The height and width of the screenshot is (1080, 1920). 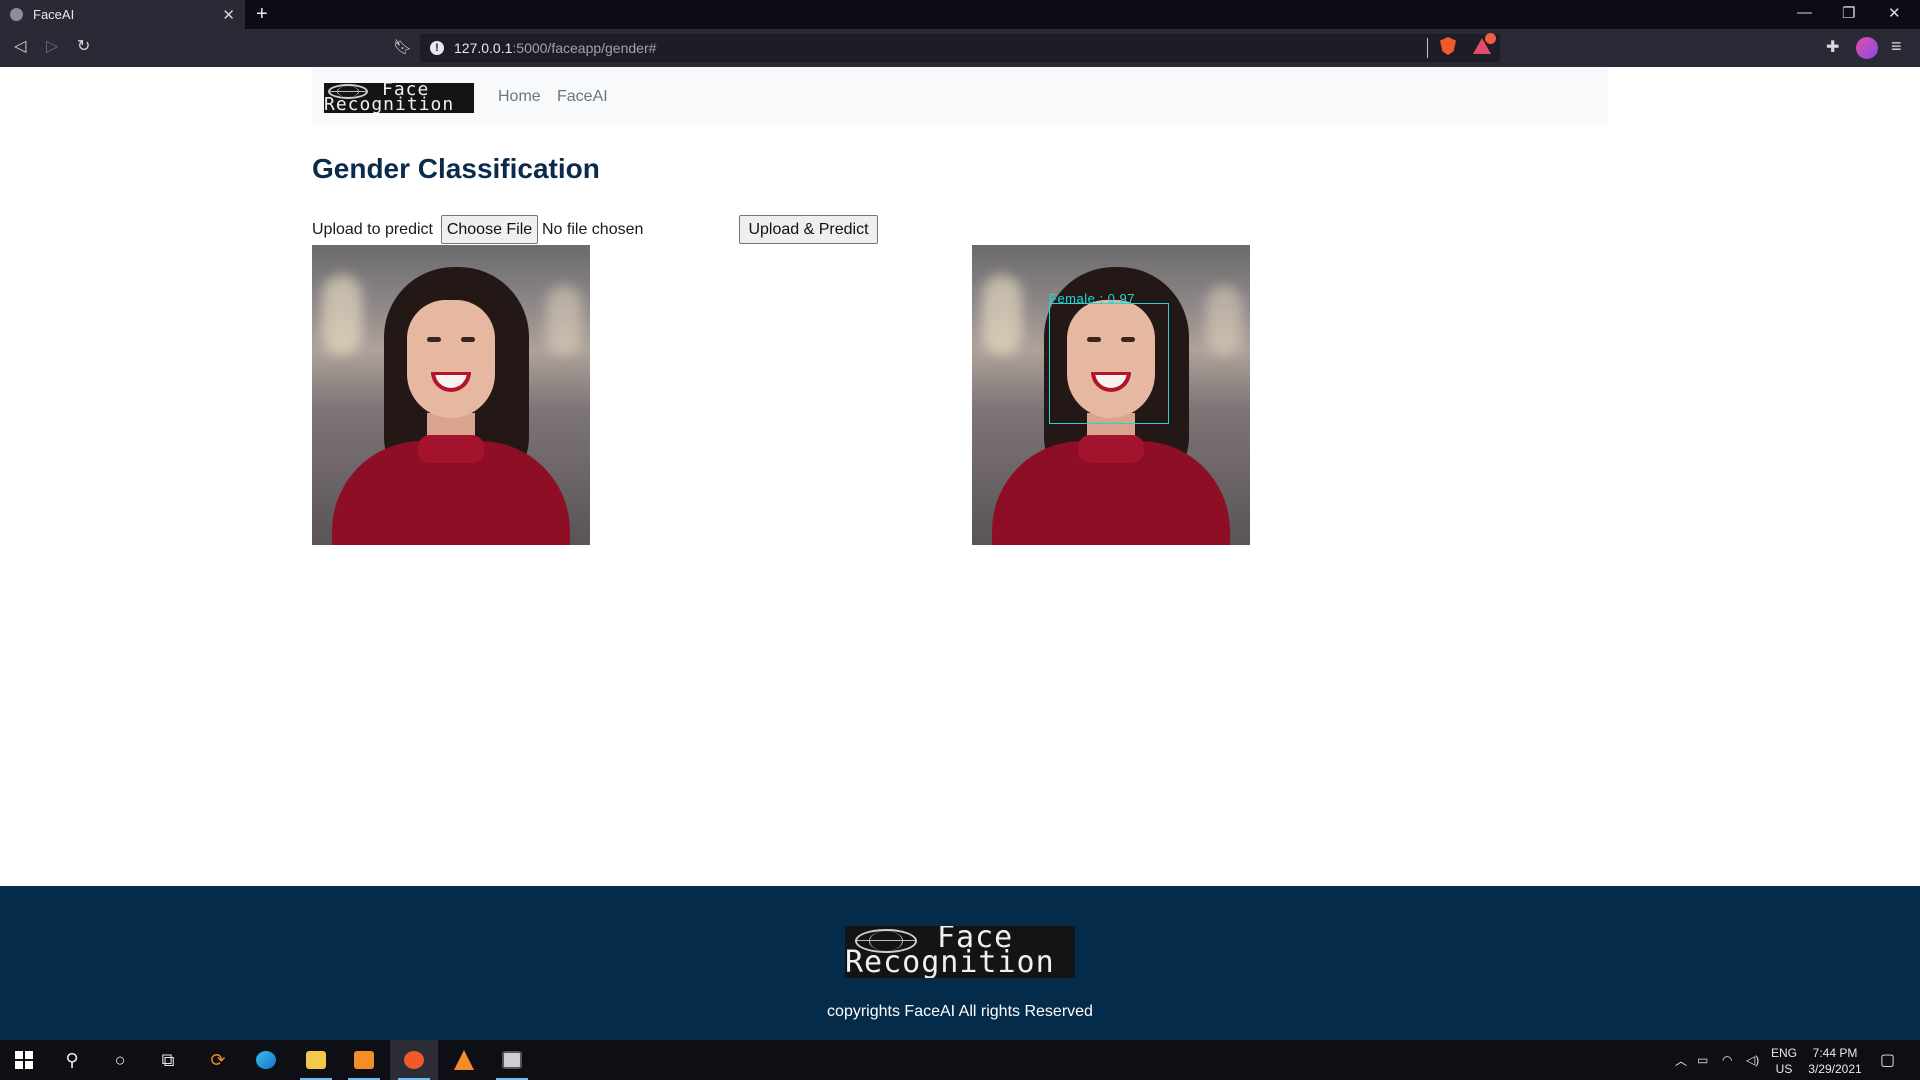 I want to click on tab-favicon-icon, so click(x=16, y=14).